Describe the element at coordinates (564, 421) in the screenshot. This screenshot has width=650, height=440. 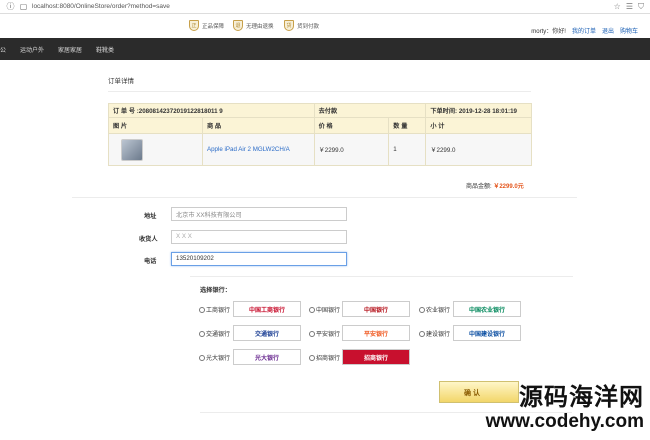
I see `watermark-line2: www.codehy.com` at that location.